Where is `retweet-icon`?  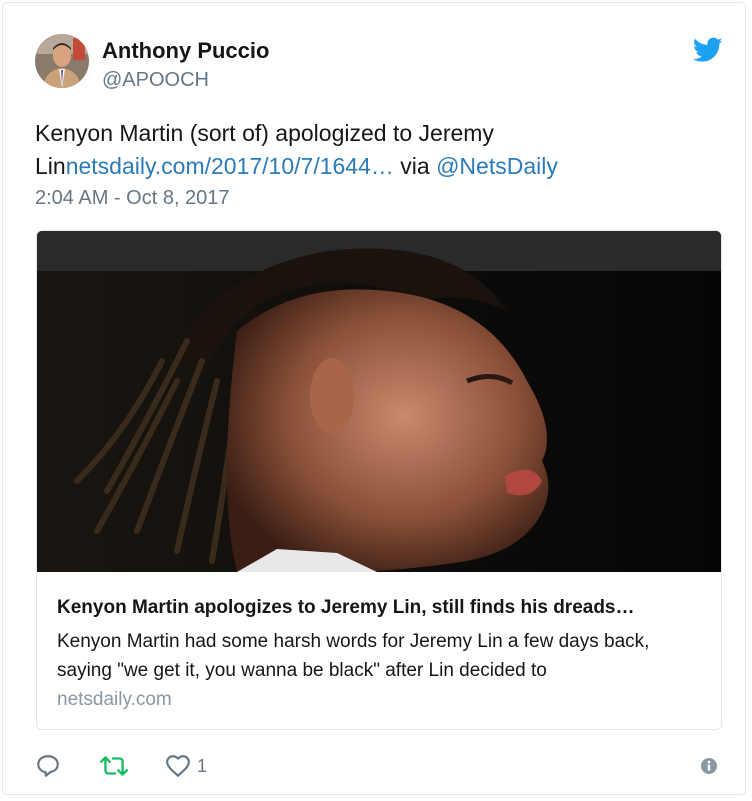 retweet-icon is located at coordinates (114, 766).